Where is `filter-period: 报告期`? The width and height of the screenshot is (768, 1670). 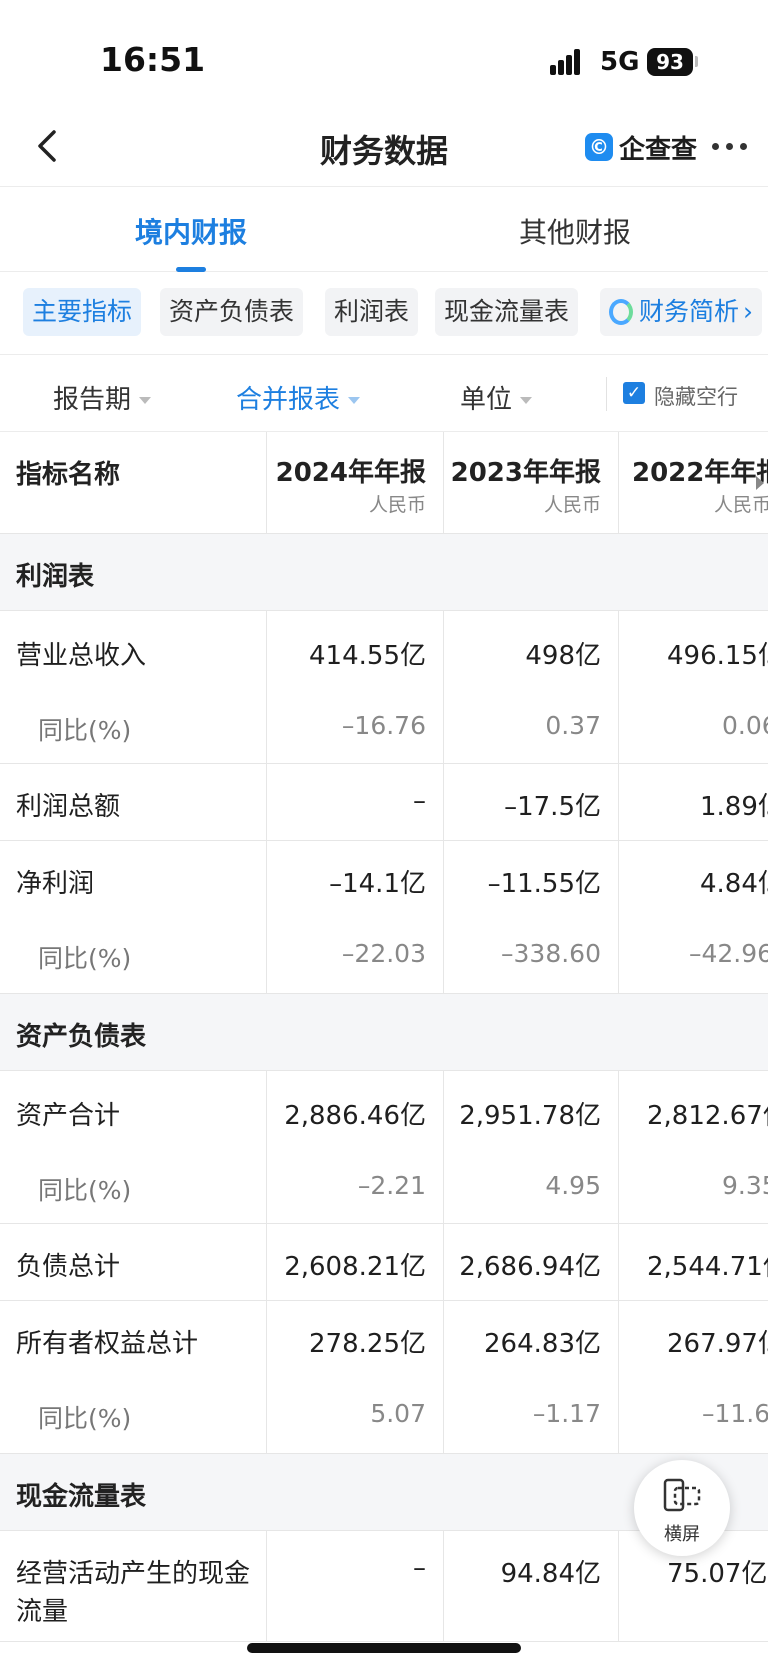
filter-period: 报告期 is located at coordinates (102, 397).